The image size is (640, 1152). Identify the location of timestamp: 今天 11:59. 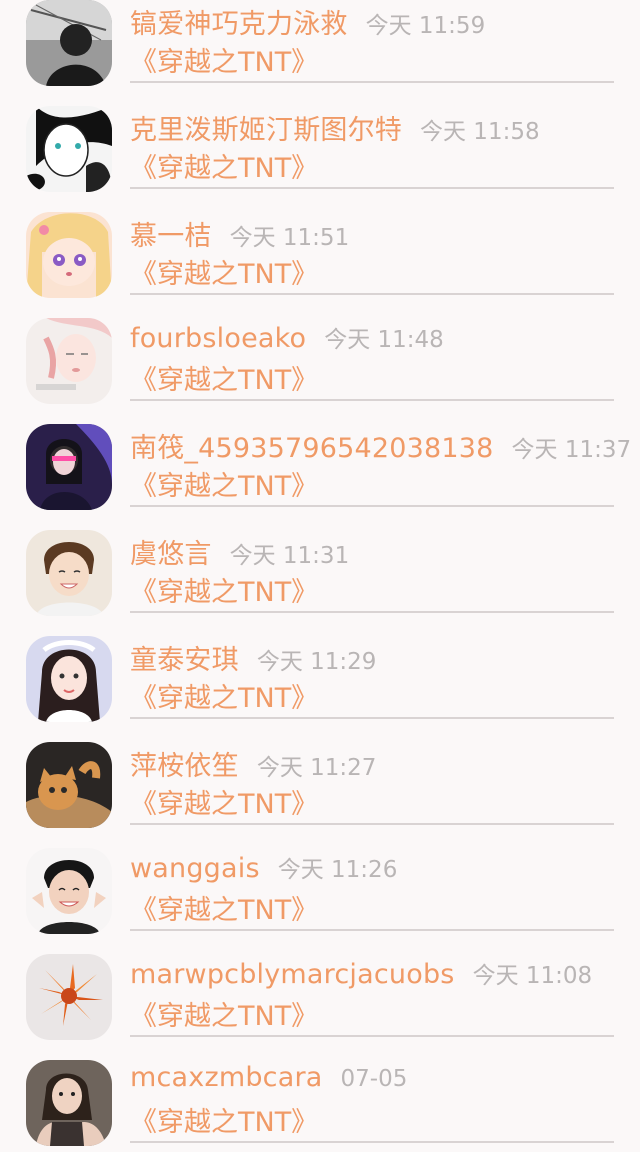
(425, 26).